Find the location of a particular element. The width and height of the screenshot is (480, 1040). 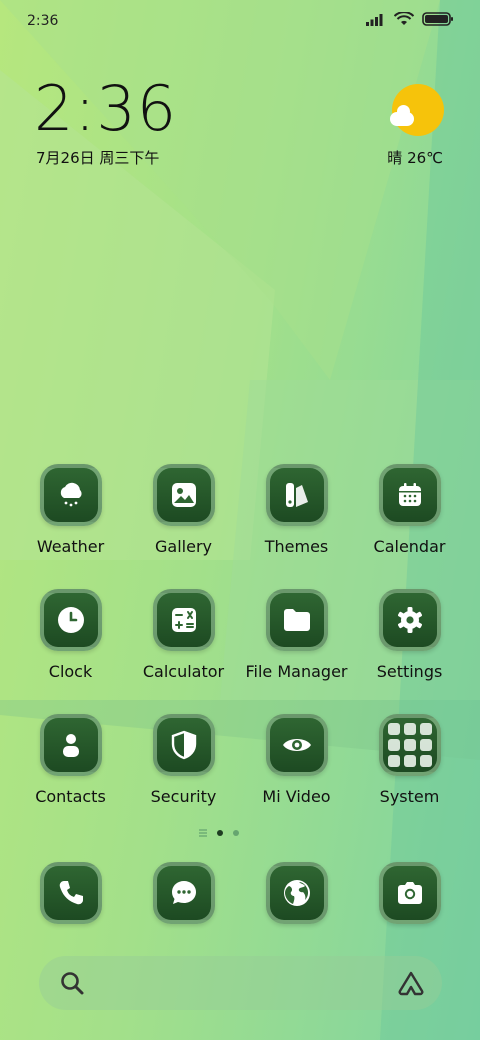

app-label: Calculator is located at coordinates (183, 671).